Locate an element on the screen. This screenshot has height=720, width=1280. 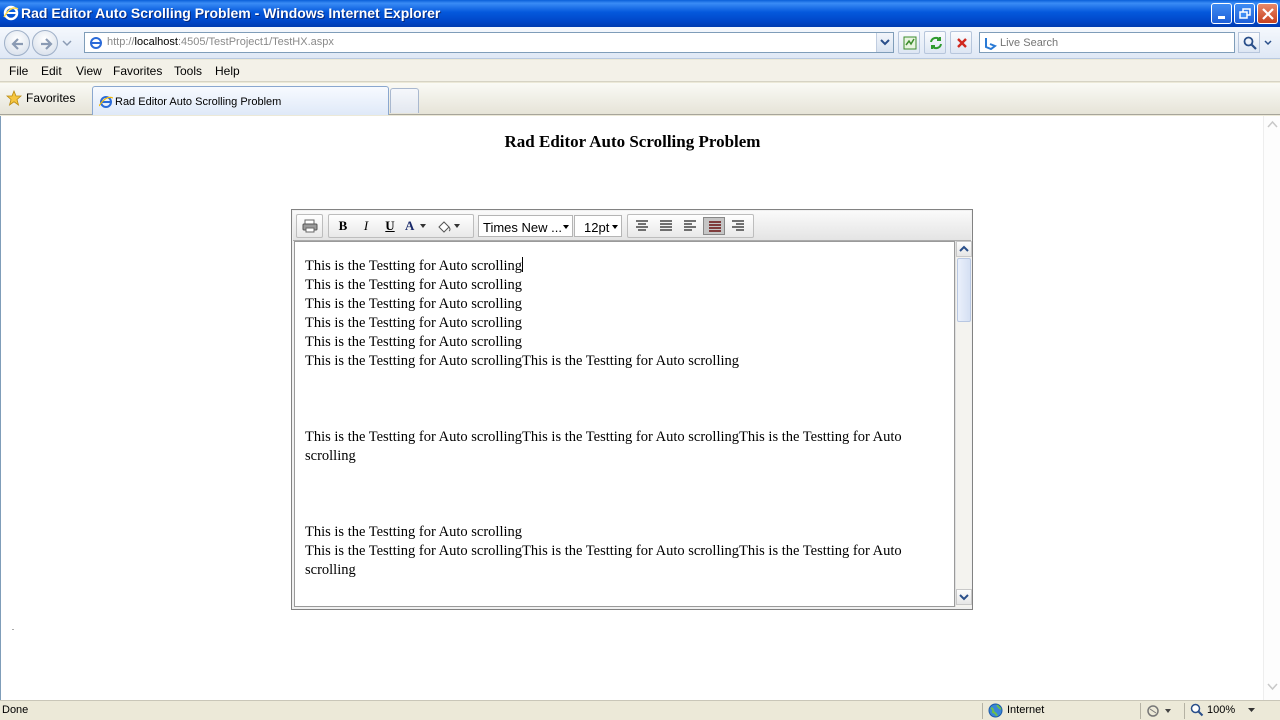
justify-icon is located at coordinates (666, 225).